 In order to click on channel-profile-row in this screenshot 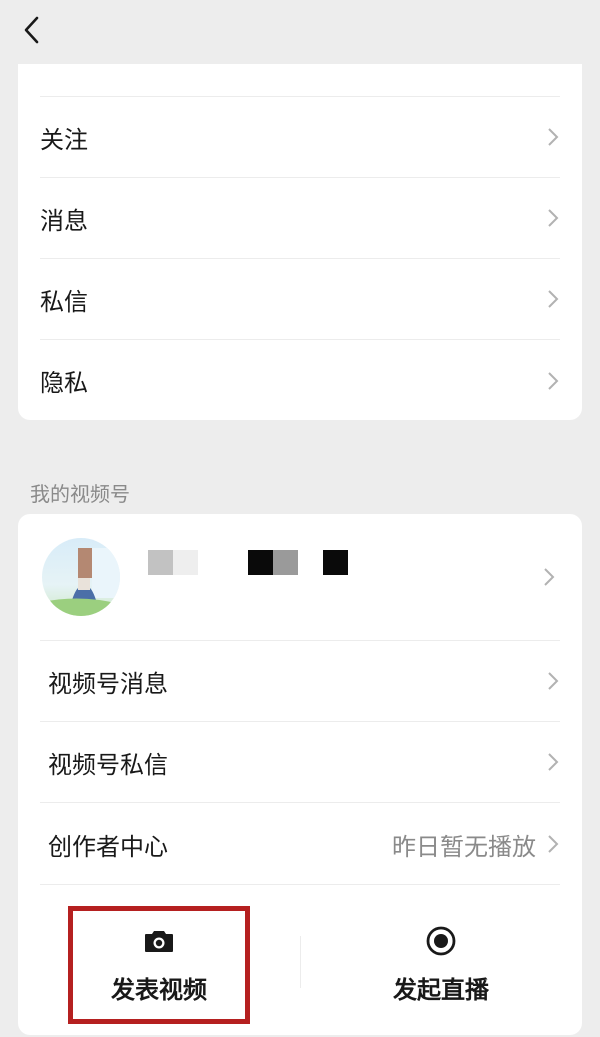, I will do `click(300, 577)`.